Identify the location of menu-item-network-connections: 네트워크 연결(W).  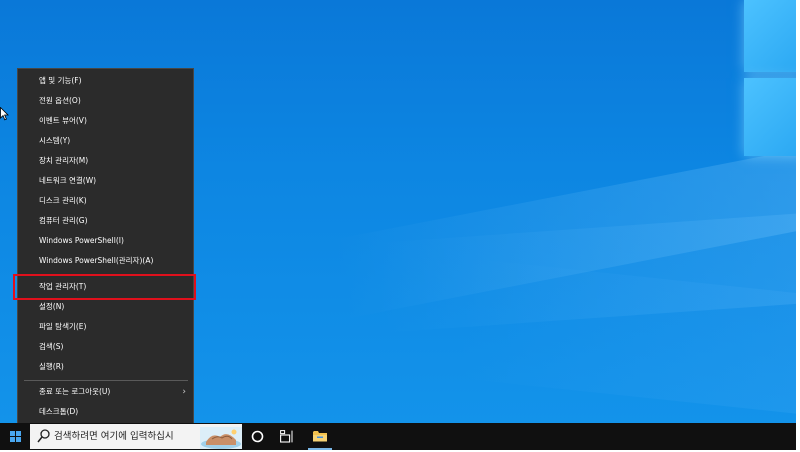
(105, 181).